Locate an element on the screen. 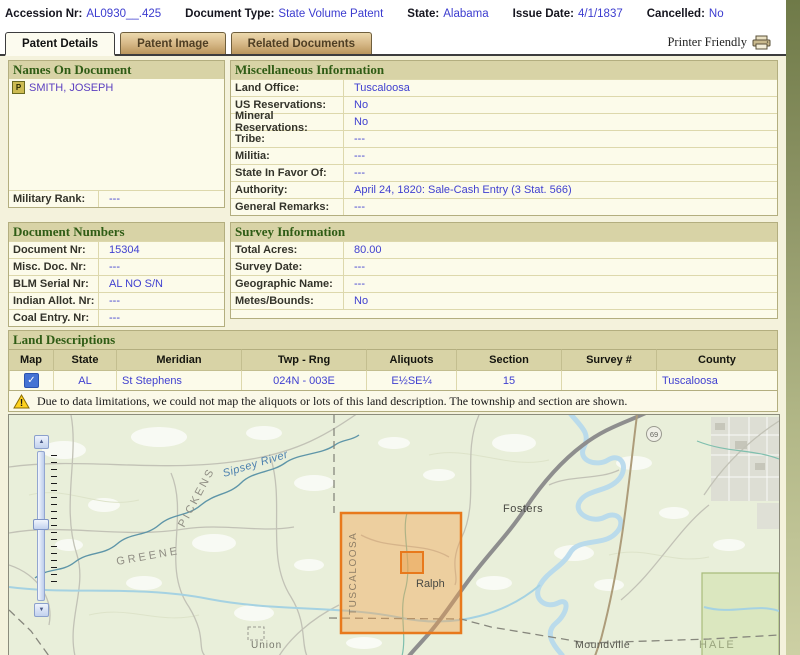 The width and height of the screenshot is (800, 655). patentee-name: SMITH, JOSEPH is located at coordinates (71, 87).